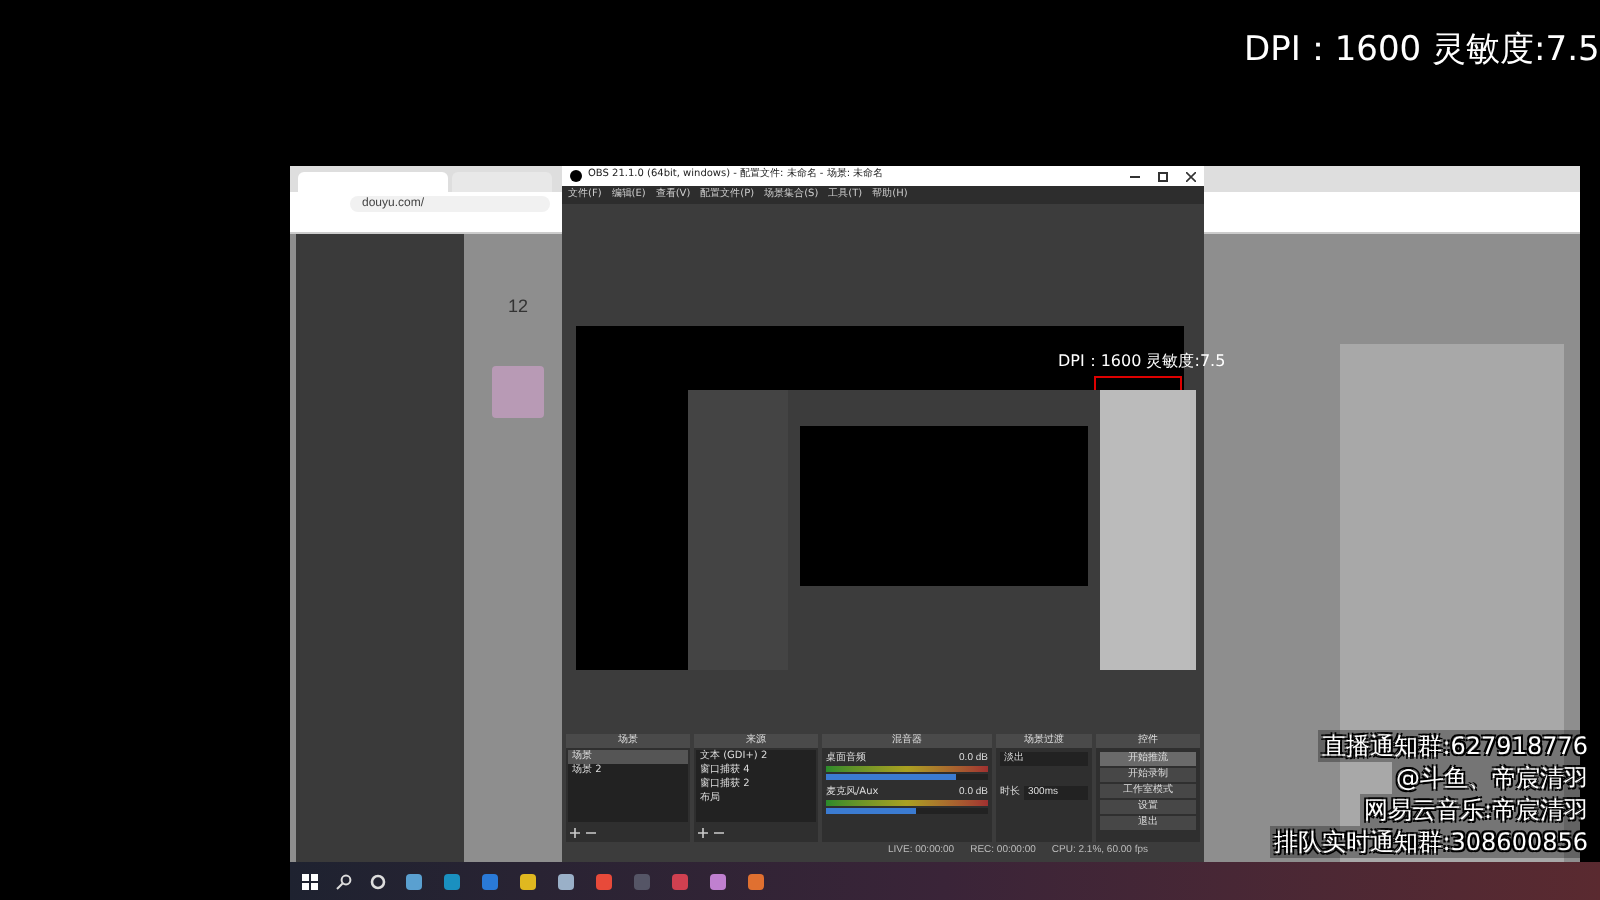 The width and height of the screenshot is (1600, 900). What do you see at coordinates (344, 881) in the screenshot?
I see `search-icon` at bounding box center [344, 881].